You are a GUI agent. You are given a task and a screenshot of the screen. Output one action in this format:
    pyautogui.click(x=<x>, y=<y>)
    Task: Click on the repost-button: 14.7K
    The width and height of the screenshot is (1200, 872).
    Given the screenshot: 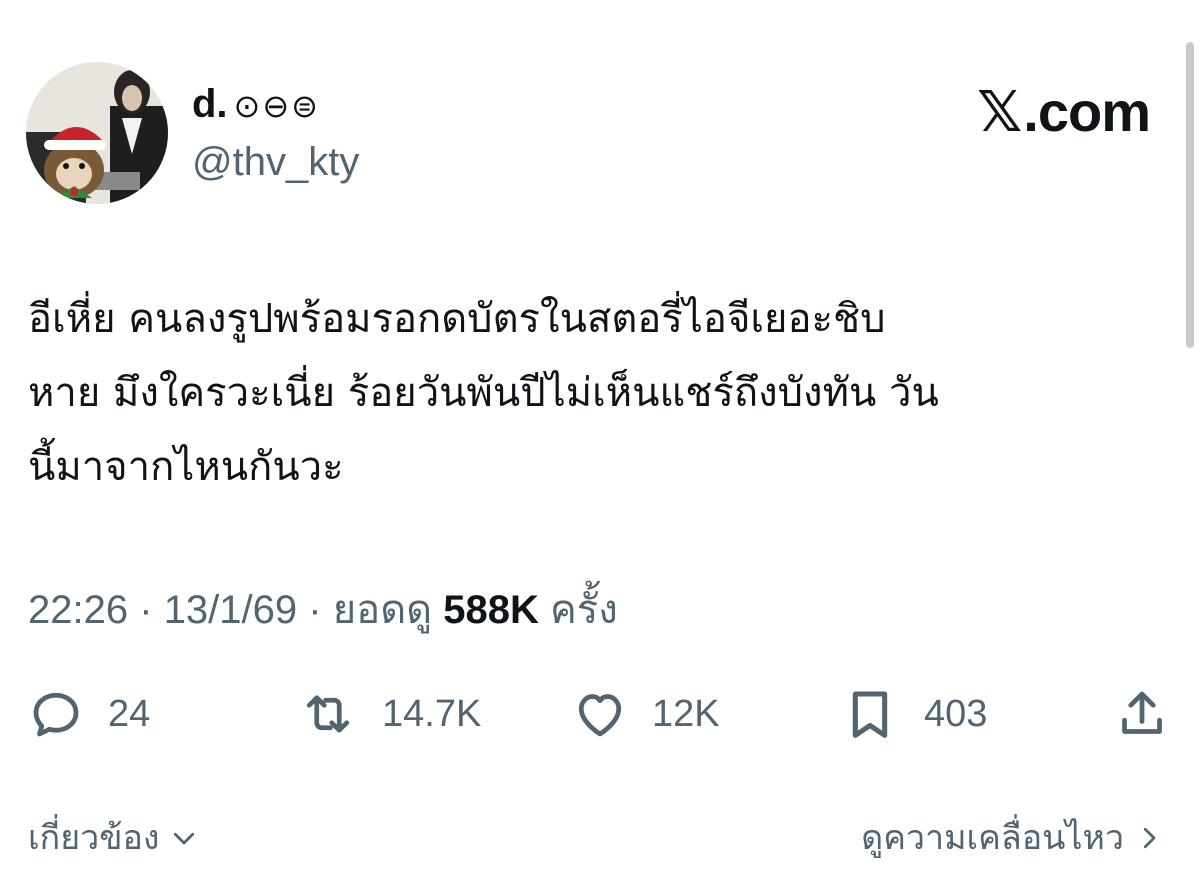 What is the action you would take?
    pyautogui.click(x=388, y=714)
    